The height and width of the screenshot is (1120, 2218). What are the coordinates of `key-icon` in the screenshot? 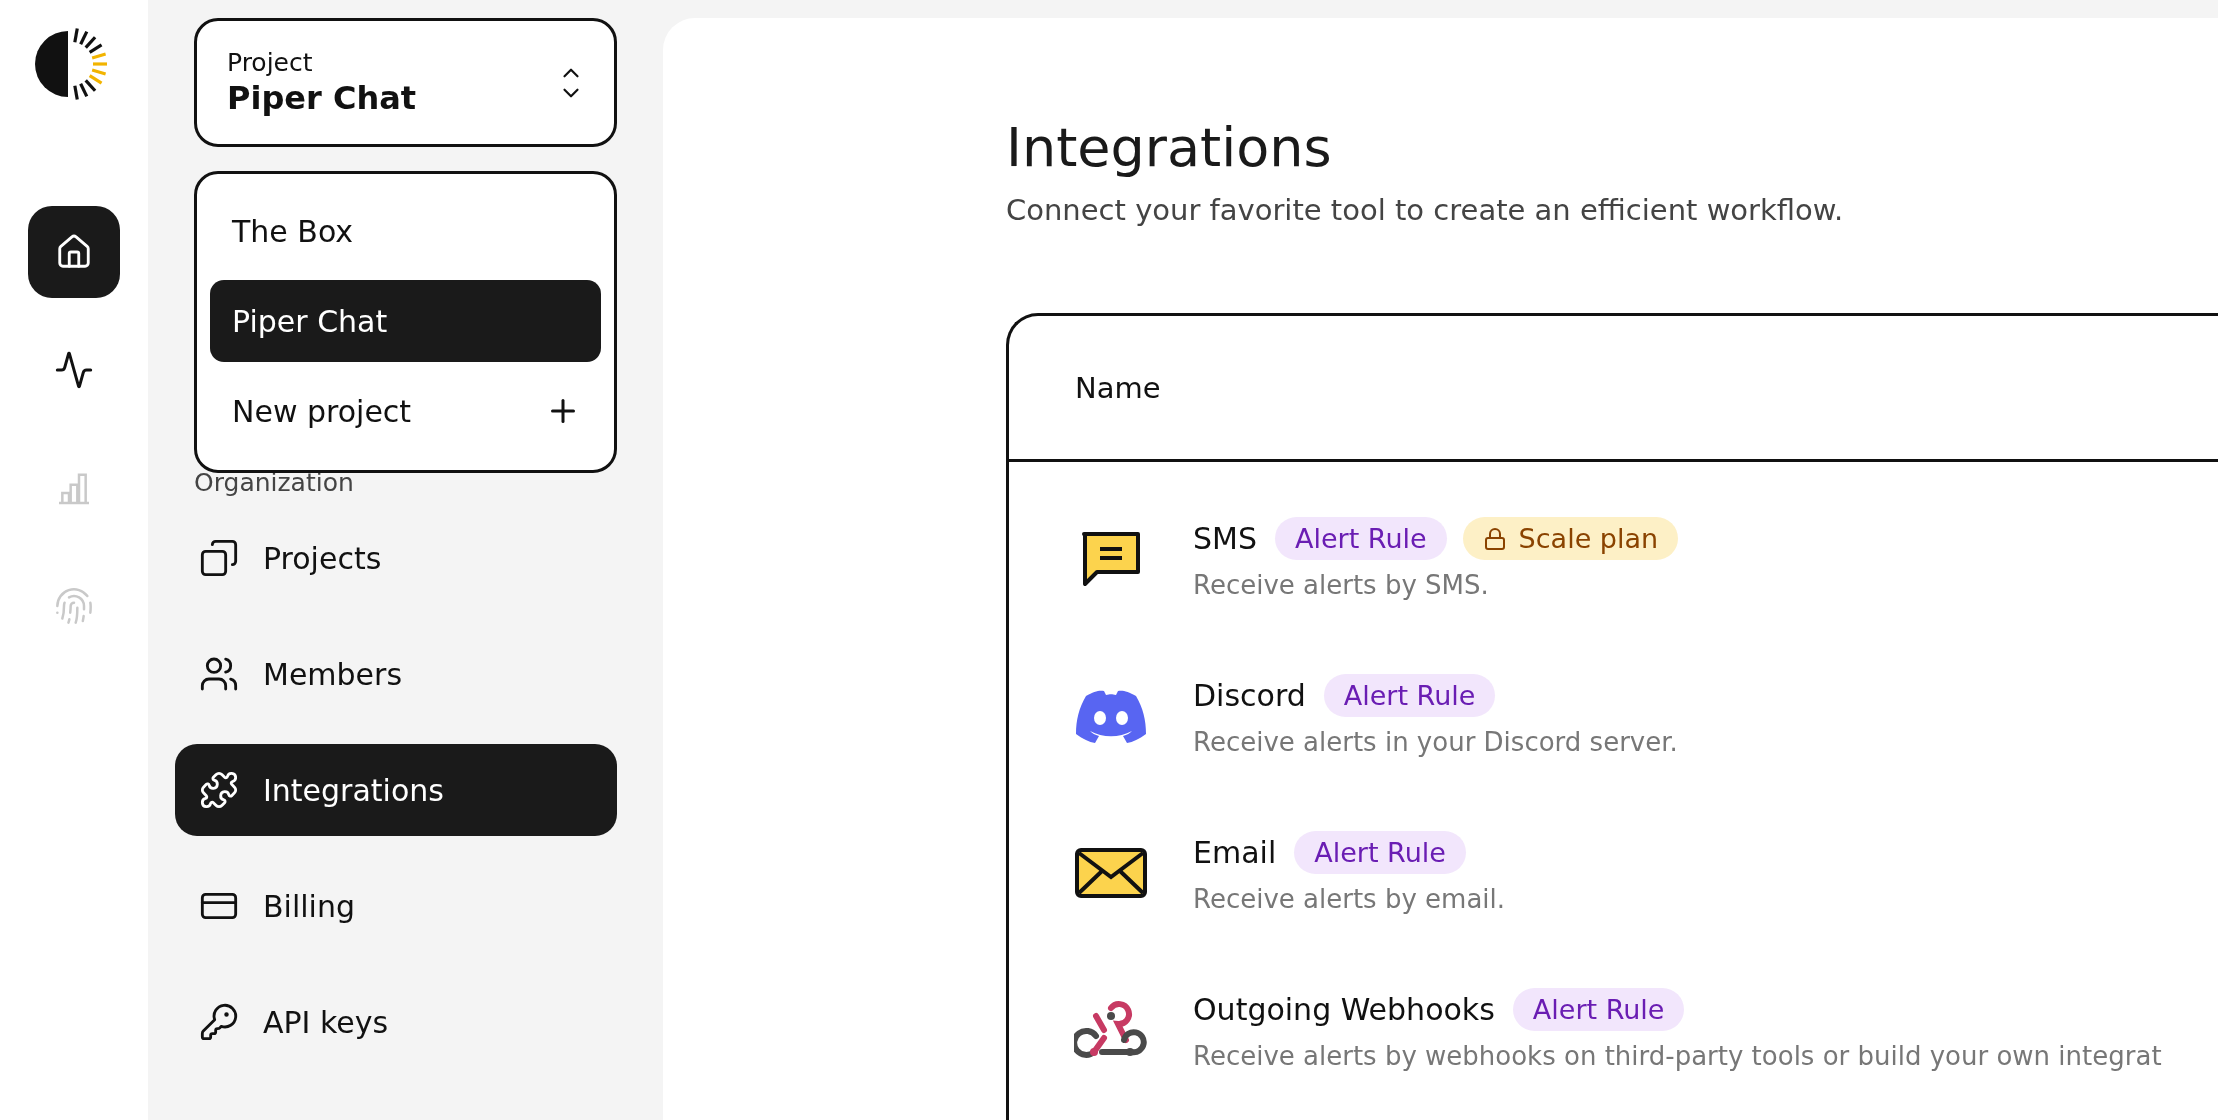 It's located at (219, 1022).